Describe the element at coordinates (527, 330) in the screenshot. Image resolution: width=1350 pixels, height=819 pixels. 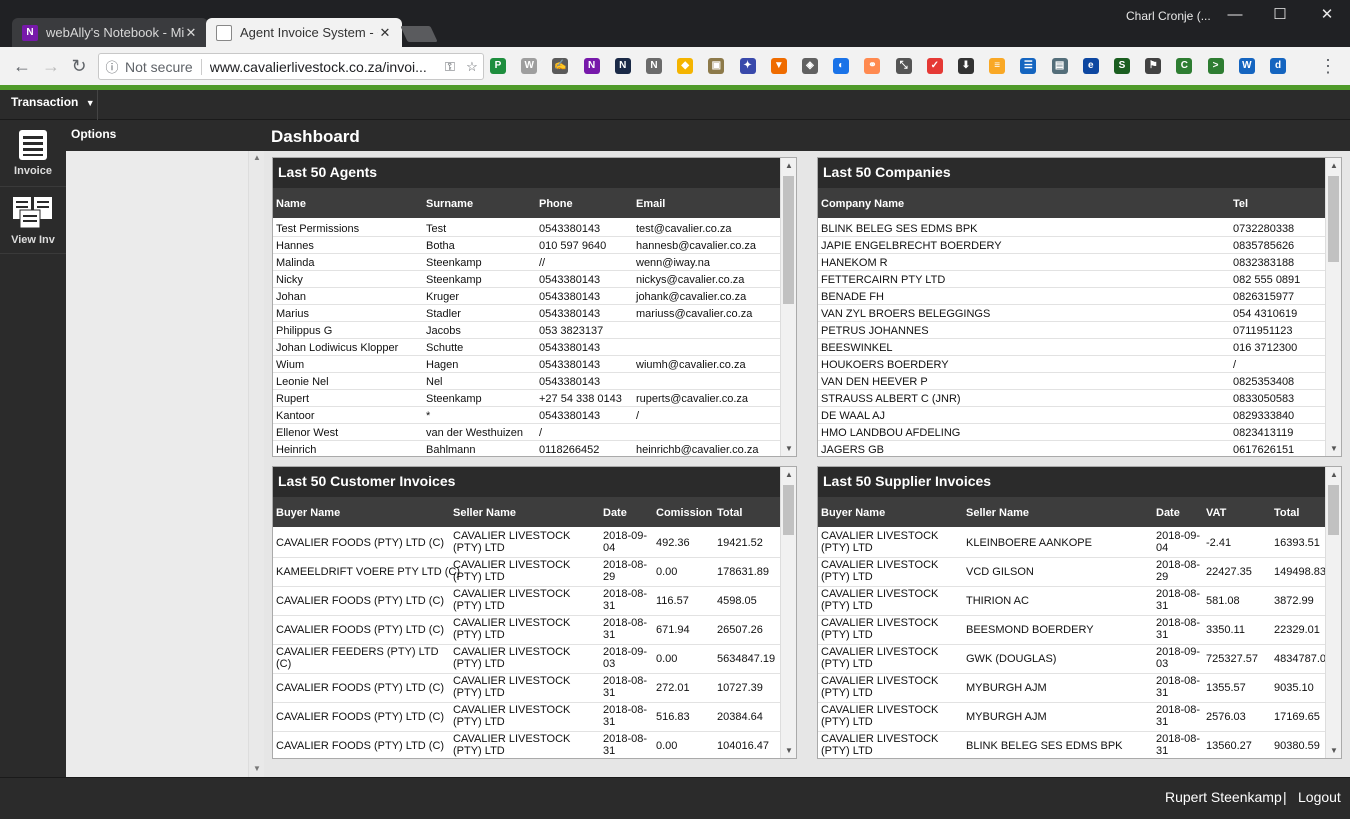
I see `table-row: Philippus G Jacobs 053 3823137` at that location.